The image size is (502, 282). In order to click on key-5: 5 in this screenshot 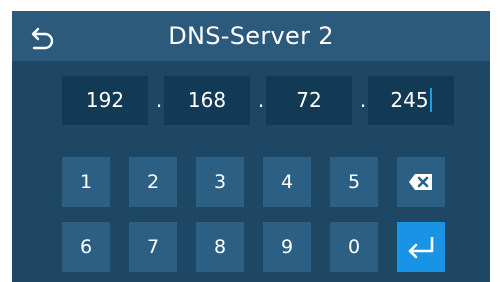, I will do `click(354, 182)`.